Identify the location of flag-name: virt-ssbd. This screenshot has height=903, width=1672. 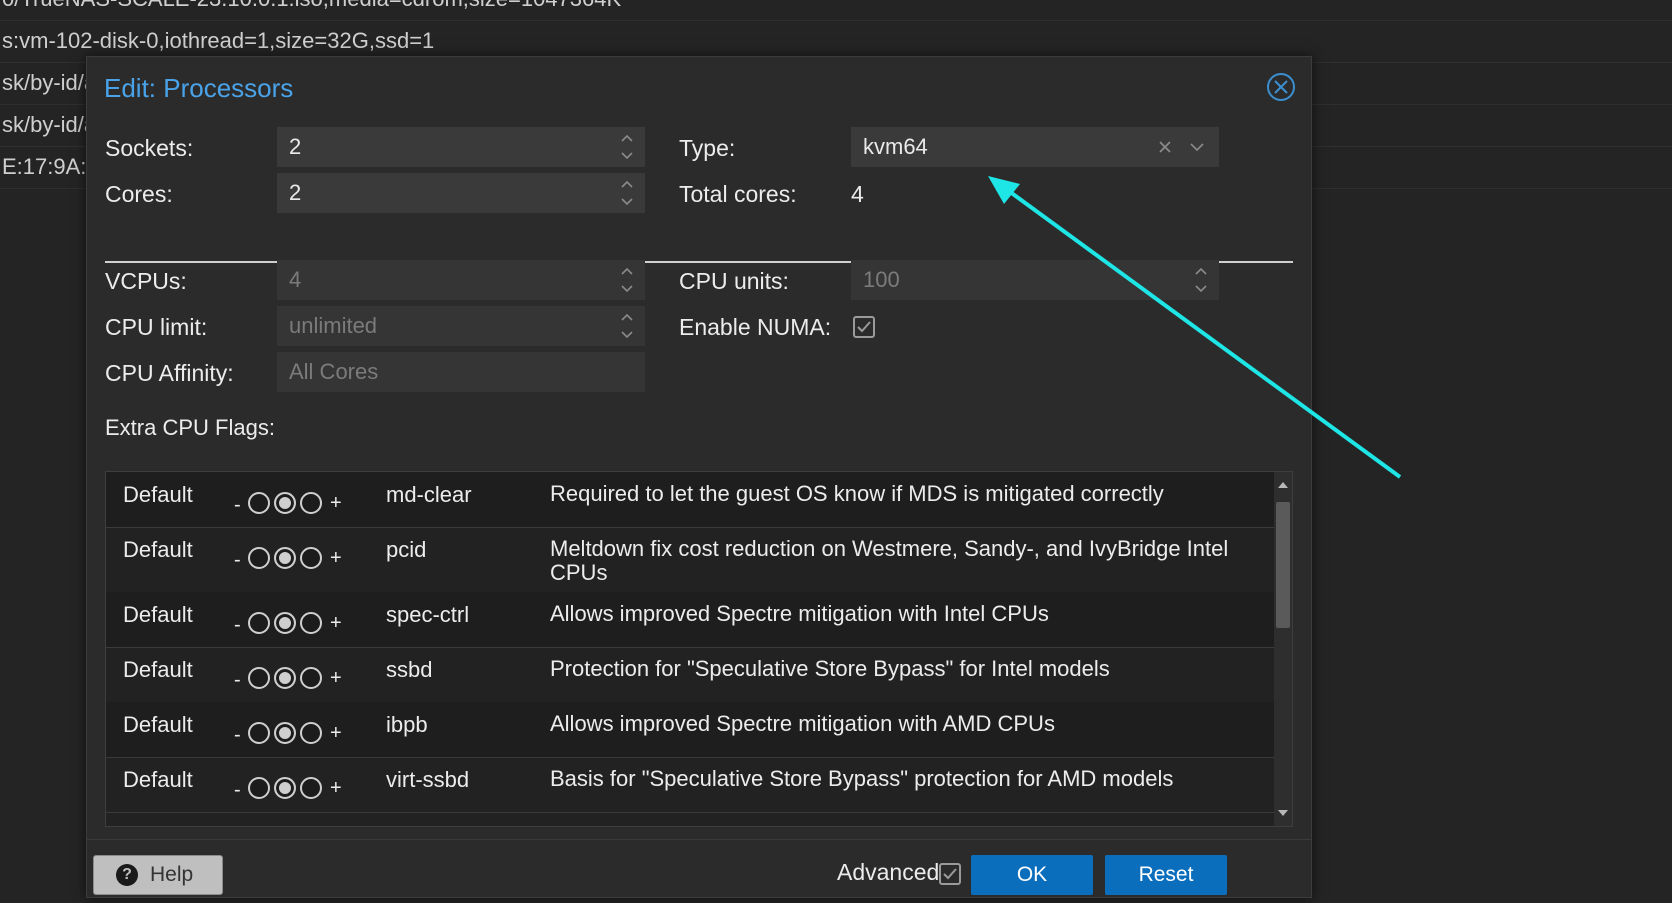
(428, 779).